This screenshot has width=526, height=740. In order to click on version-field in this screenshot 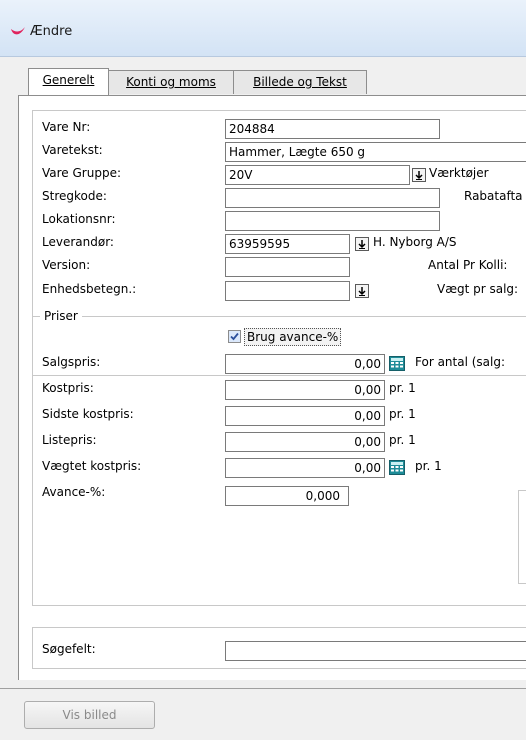, I will do `click(287, 267)`.